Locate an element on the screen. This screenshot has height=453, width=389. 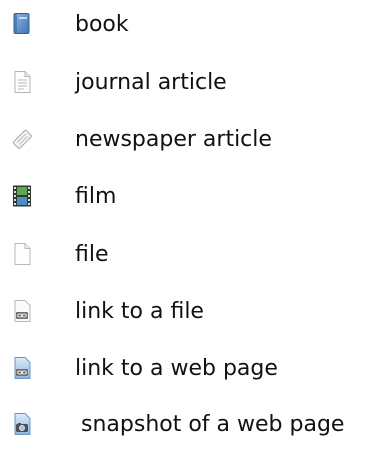
film-icon is located at coordinates (22, 196).